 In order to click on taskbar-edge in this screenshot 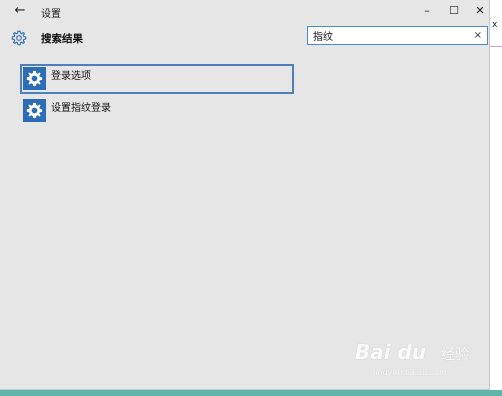, I will do `click(251, 393)`.